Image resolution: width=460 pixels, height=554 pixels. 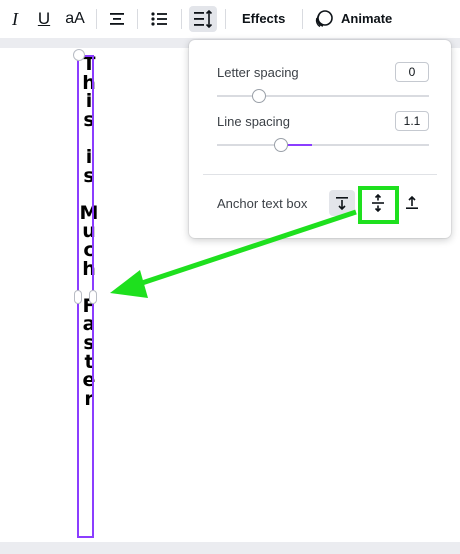 I want to click on spacing-icon, so click(x=203, y=19).